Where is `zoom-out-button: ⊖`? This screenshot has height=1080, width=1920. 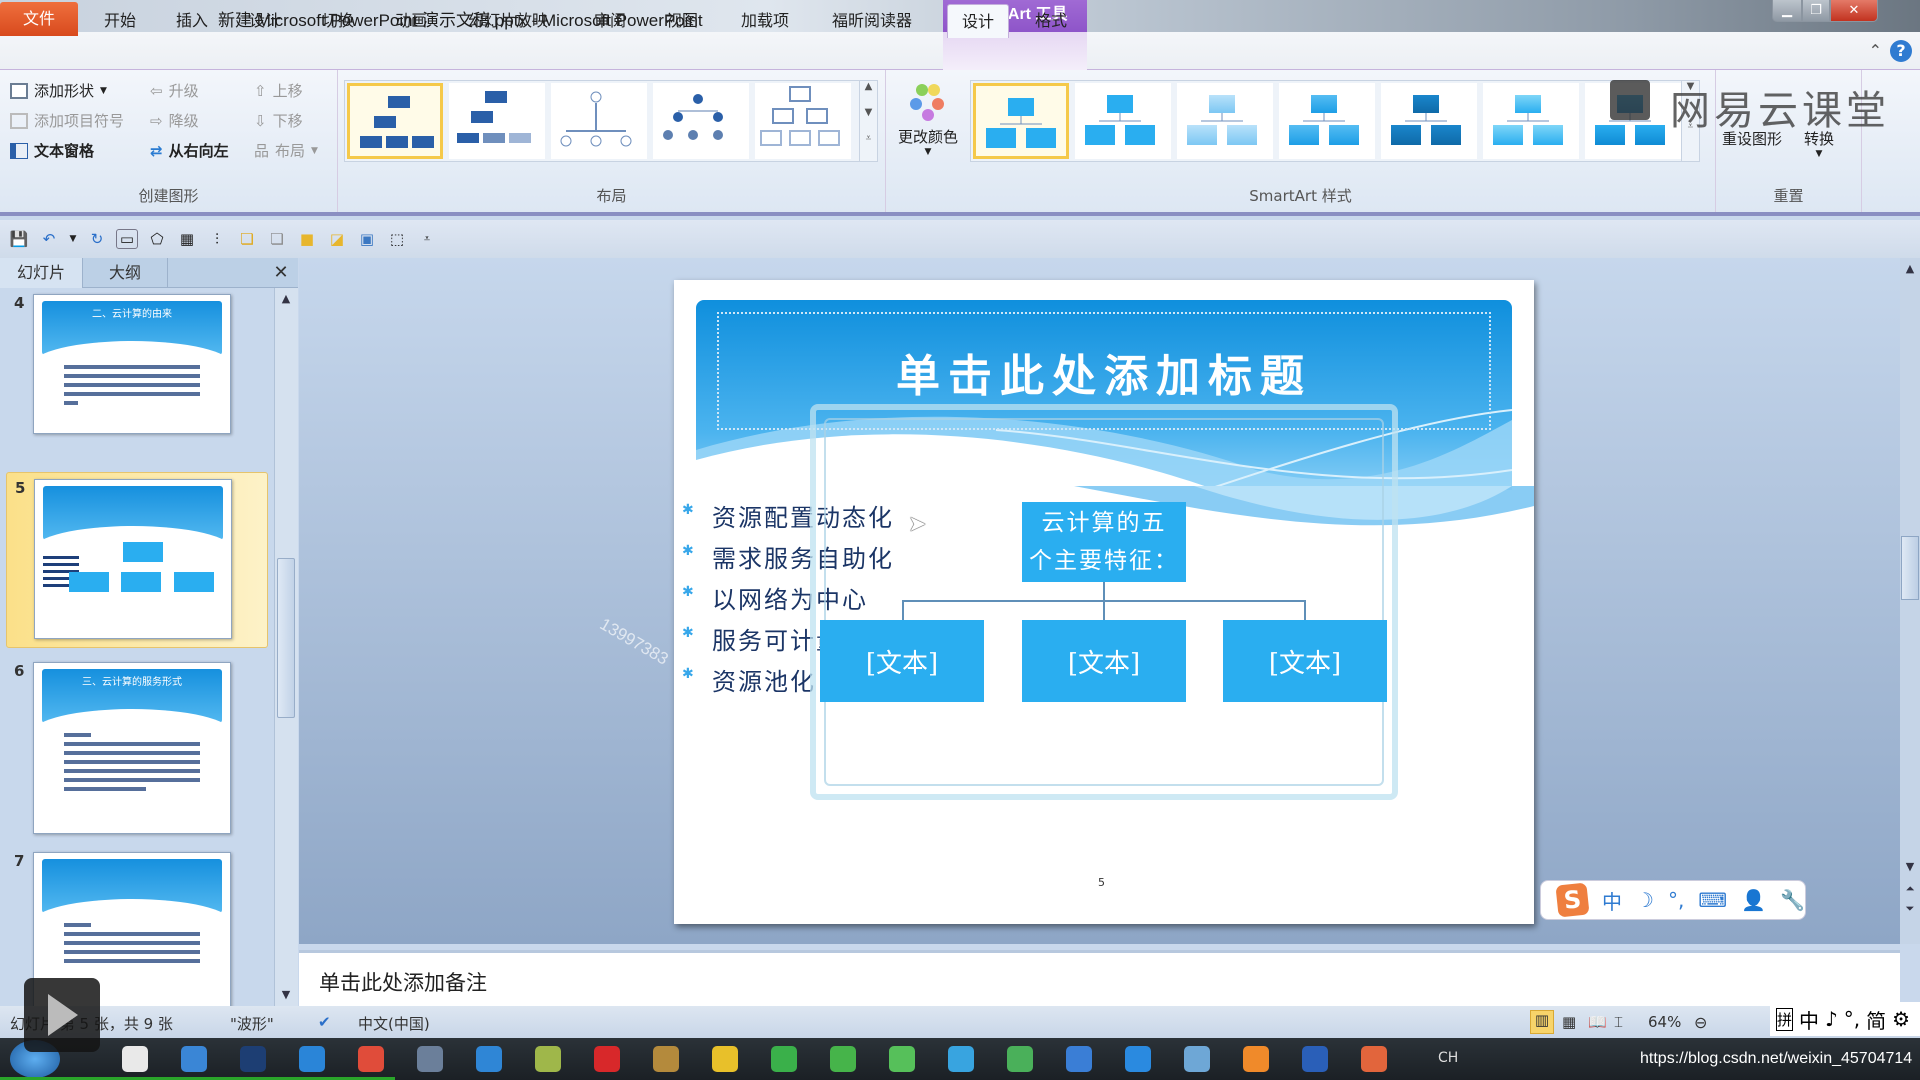
zoom-out-button: ⊖ is located at coordinates (1700, 1022).